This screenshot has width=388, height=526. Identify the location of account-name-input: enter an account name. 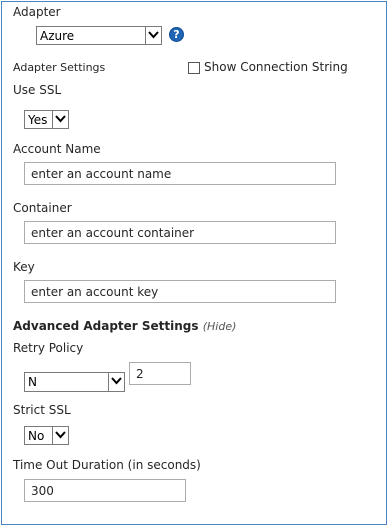
(180, 173).